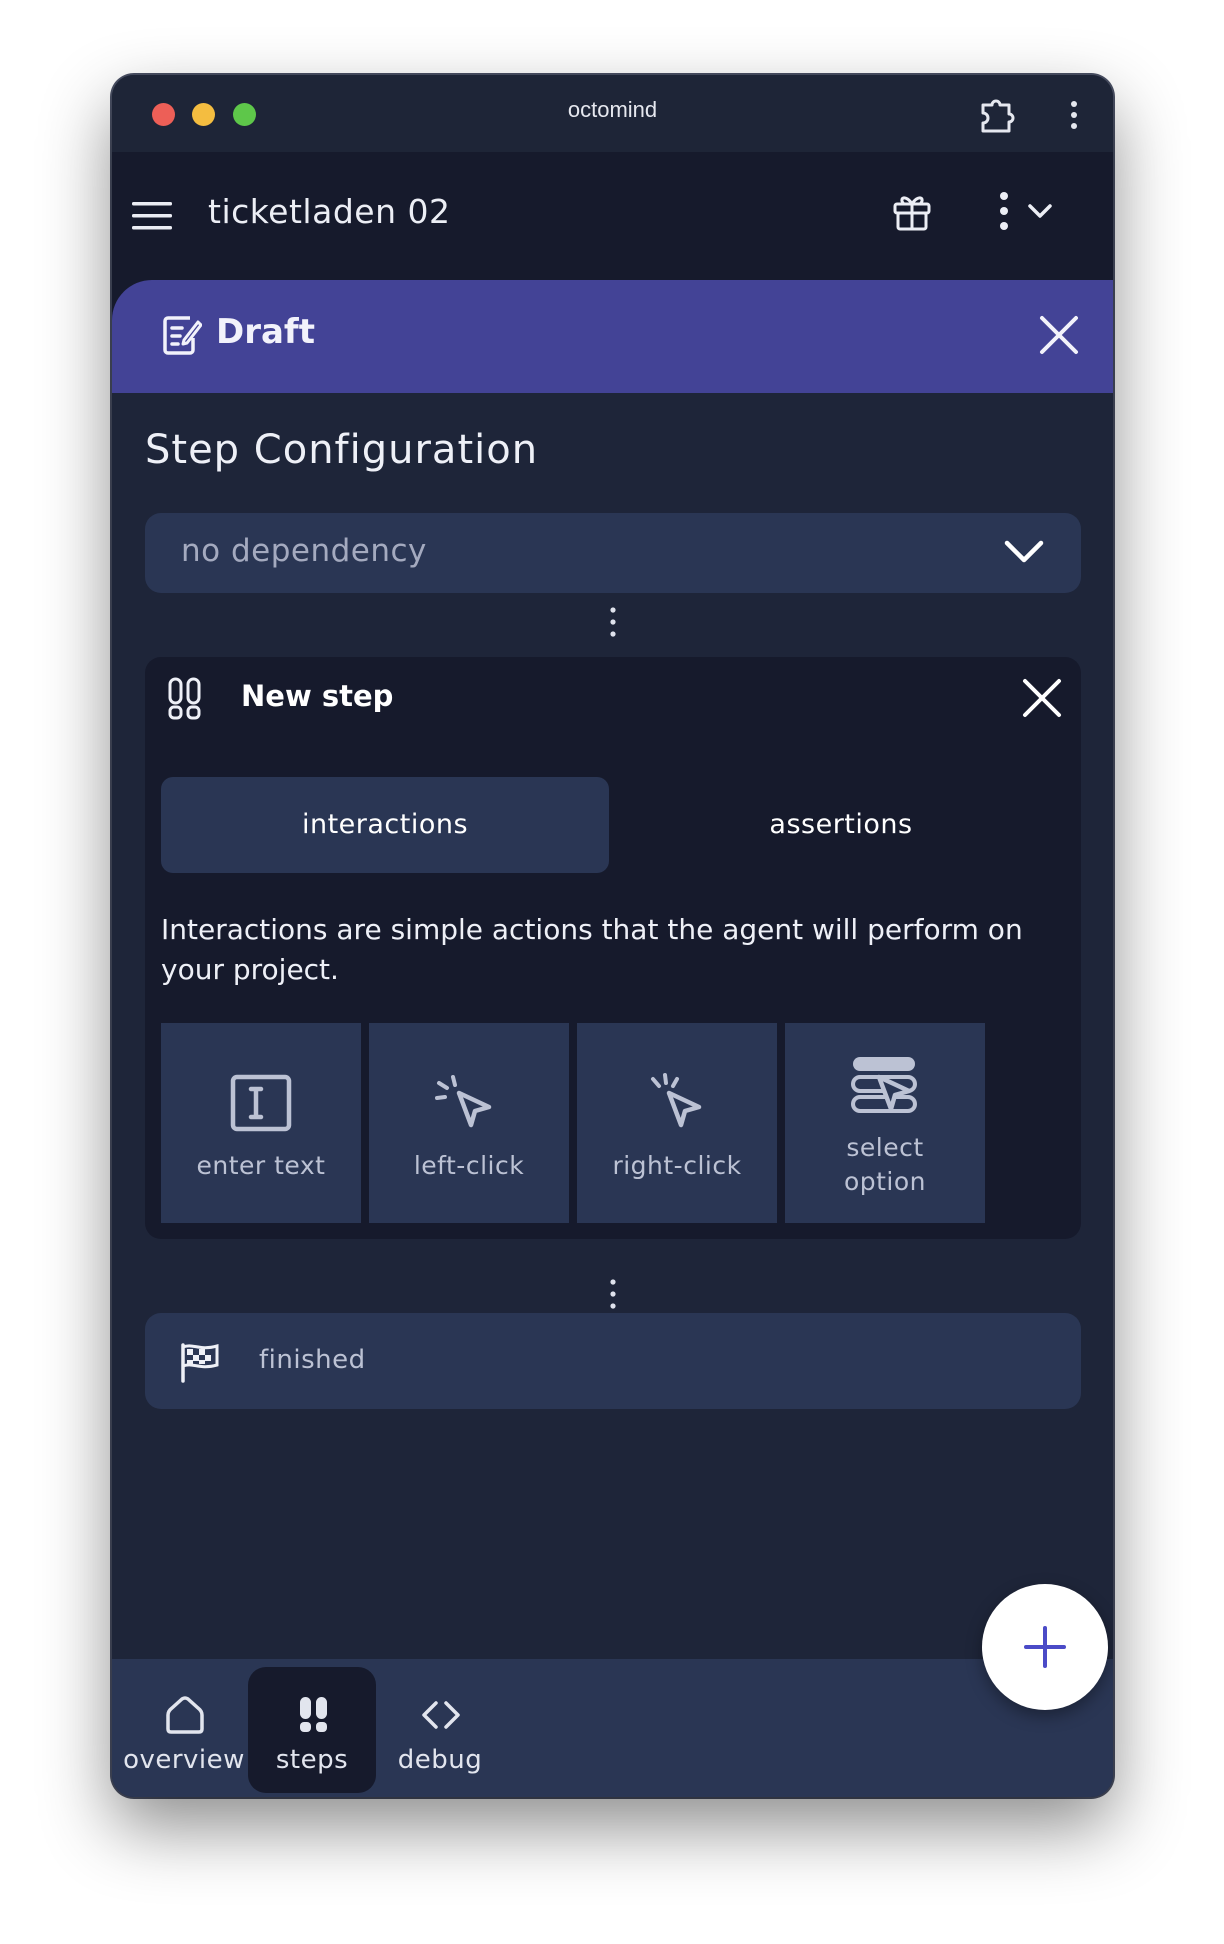 The height and width of the screenshot is (1944, 1224). I want to click on tab-assertions: assertions, so click(841, 825).